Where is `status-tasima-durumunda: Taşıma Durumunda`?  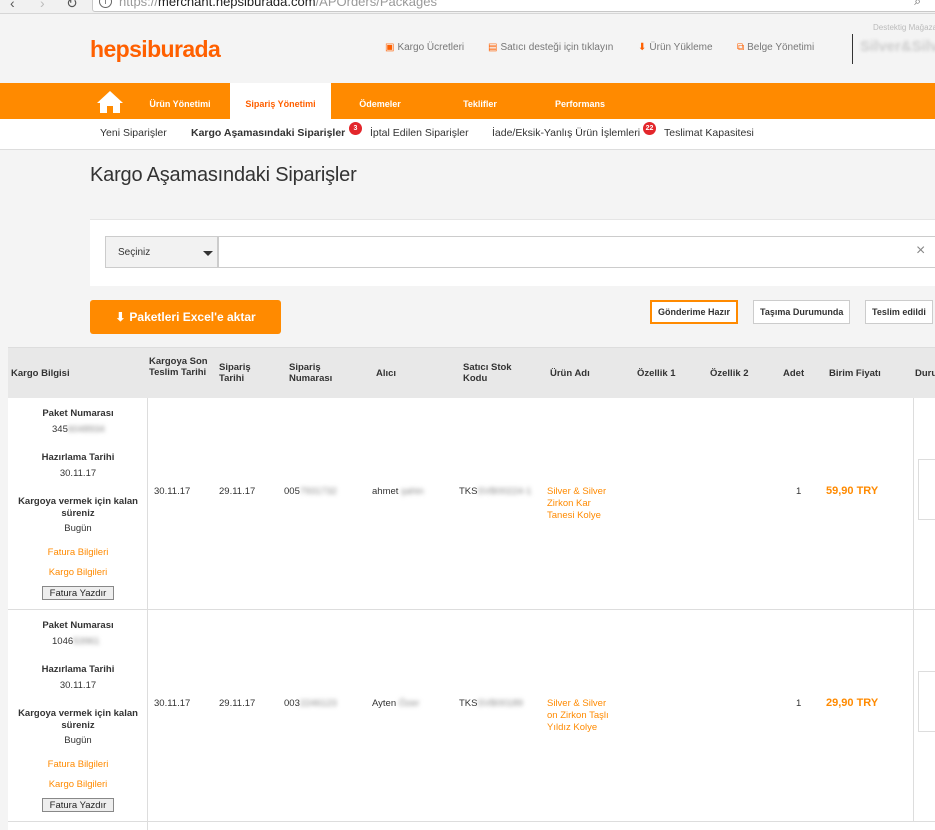
status-tasima-durumunda: Taşıma Durumunda is located at coordinates (802, 312).